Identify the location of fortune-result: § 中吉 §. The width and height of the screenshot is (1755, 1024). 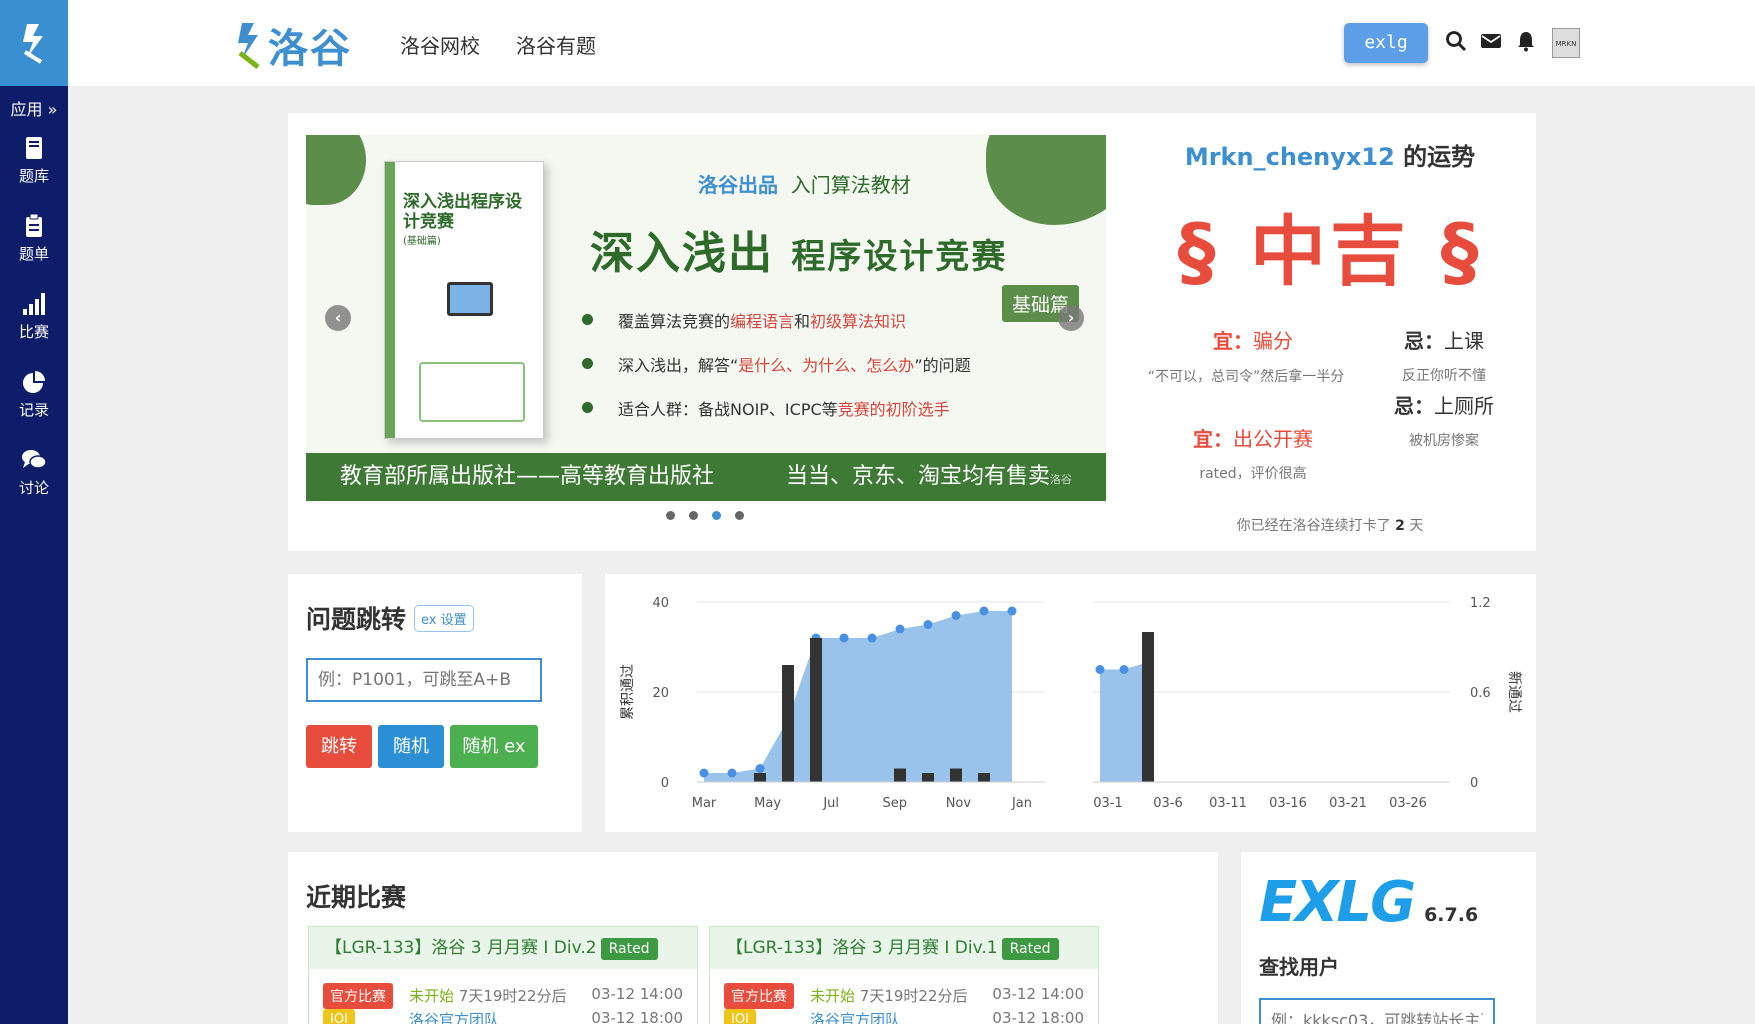
(1330, 251).